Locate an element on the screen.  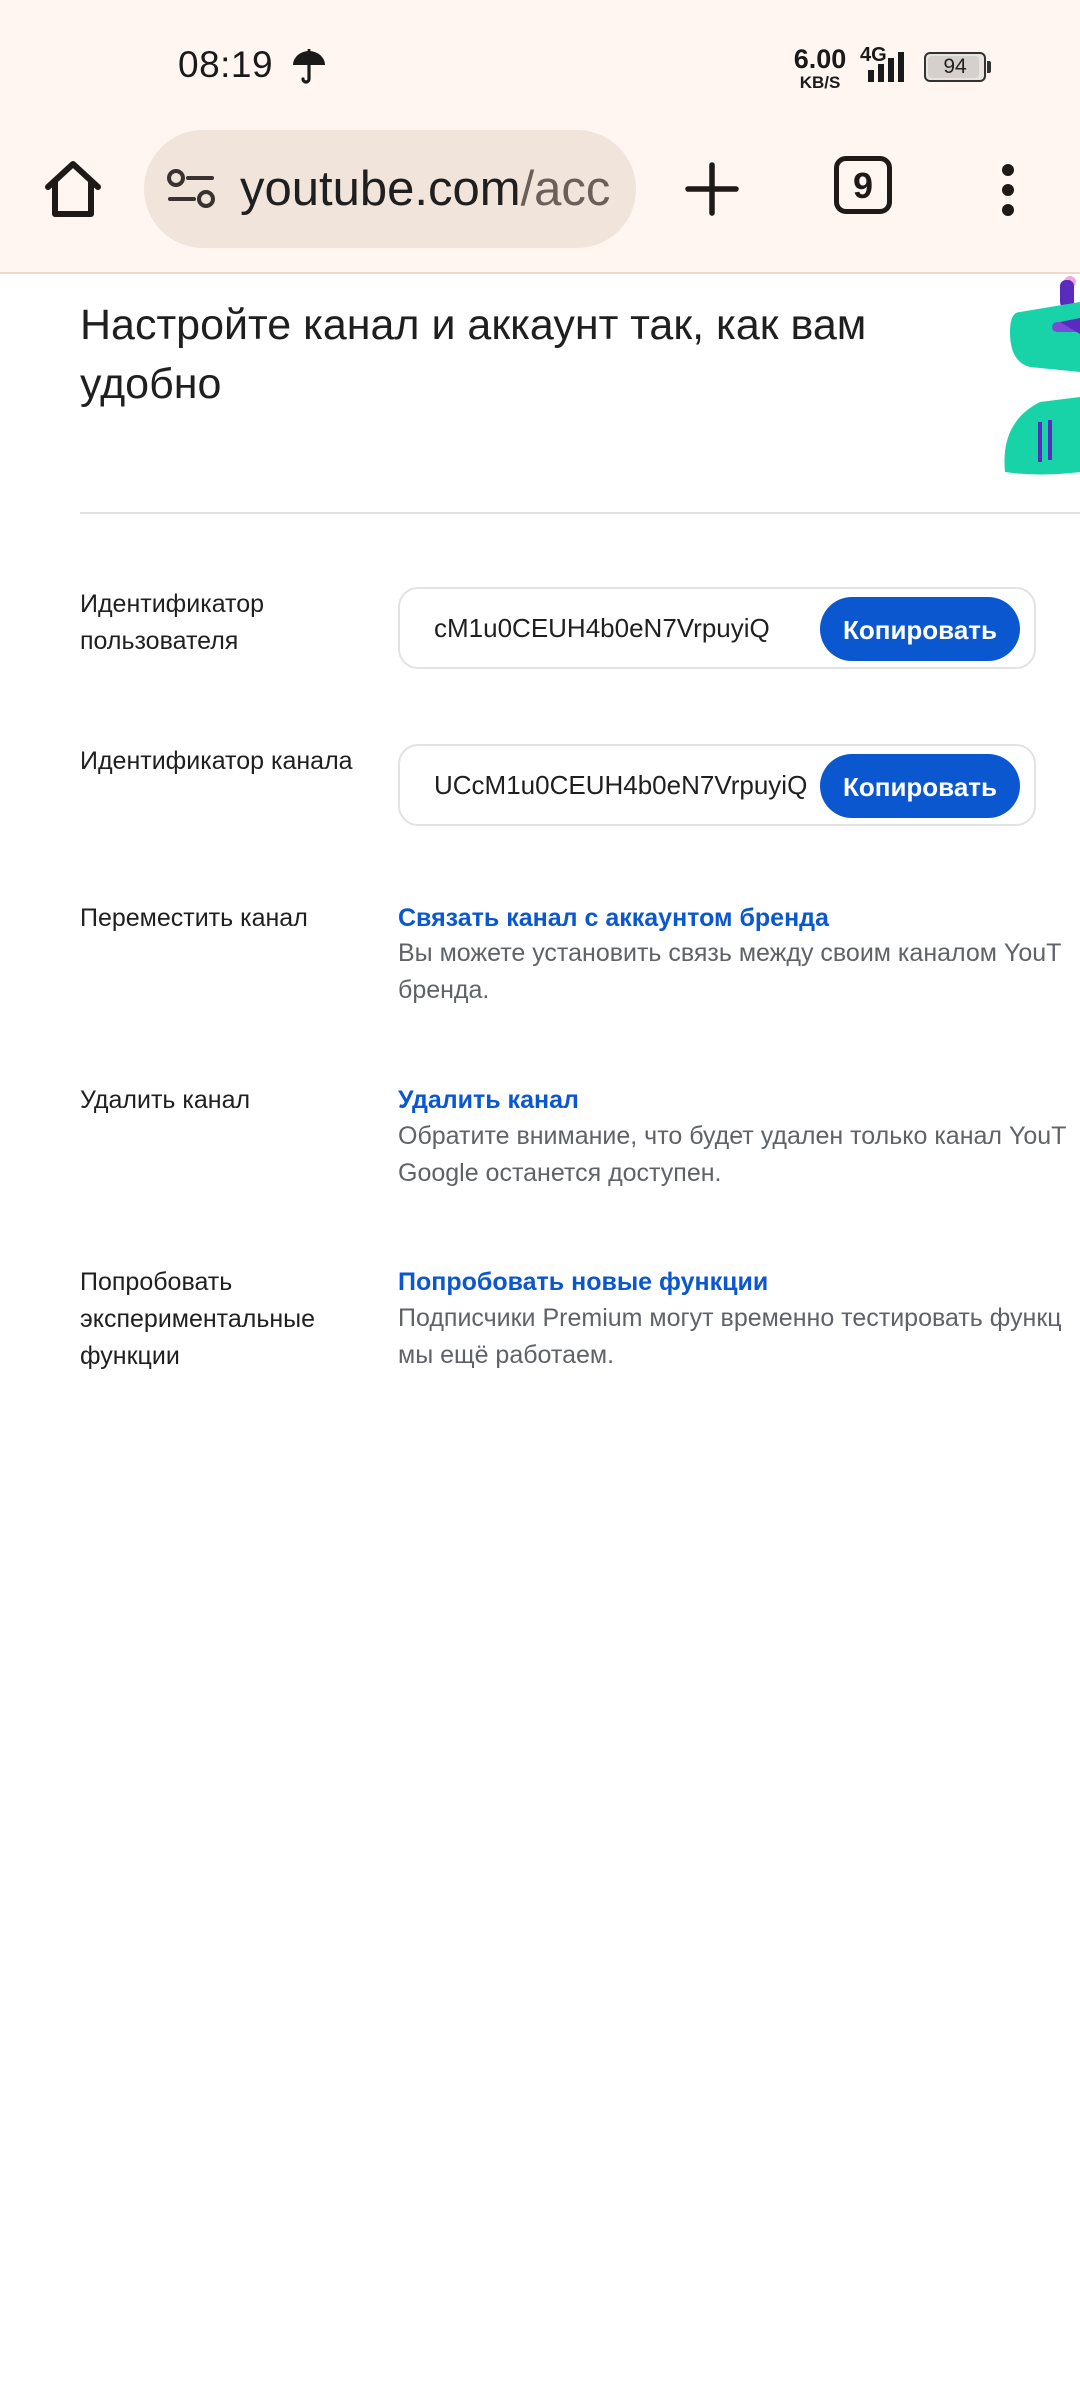
channel-id-label: Идентификатор канала is located at coordinates (216, 761).